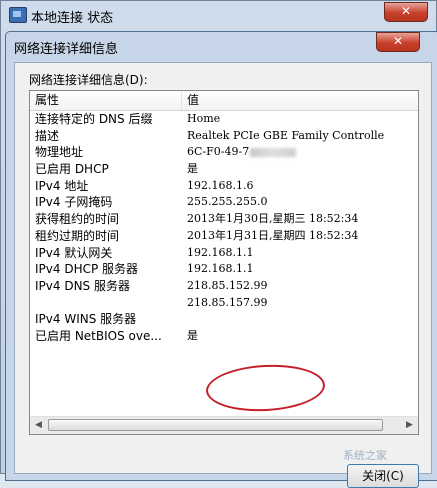  What do you see at coordinates (72, 169) in the screenshot?
I see `row-property: 已启用 DHCP` at bounding box center [72, 169].